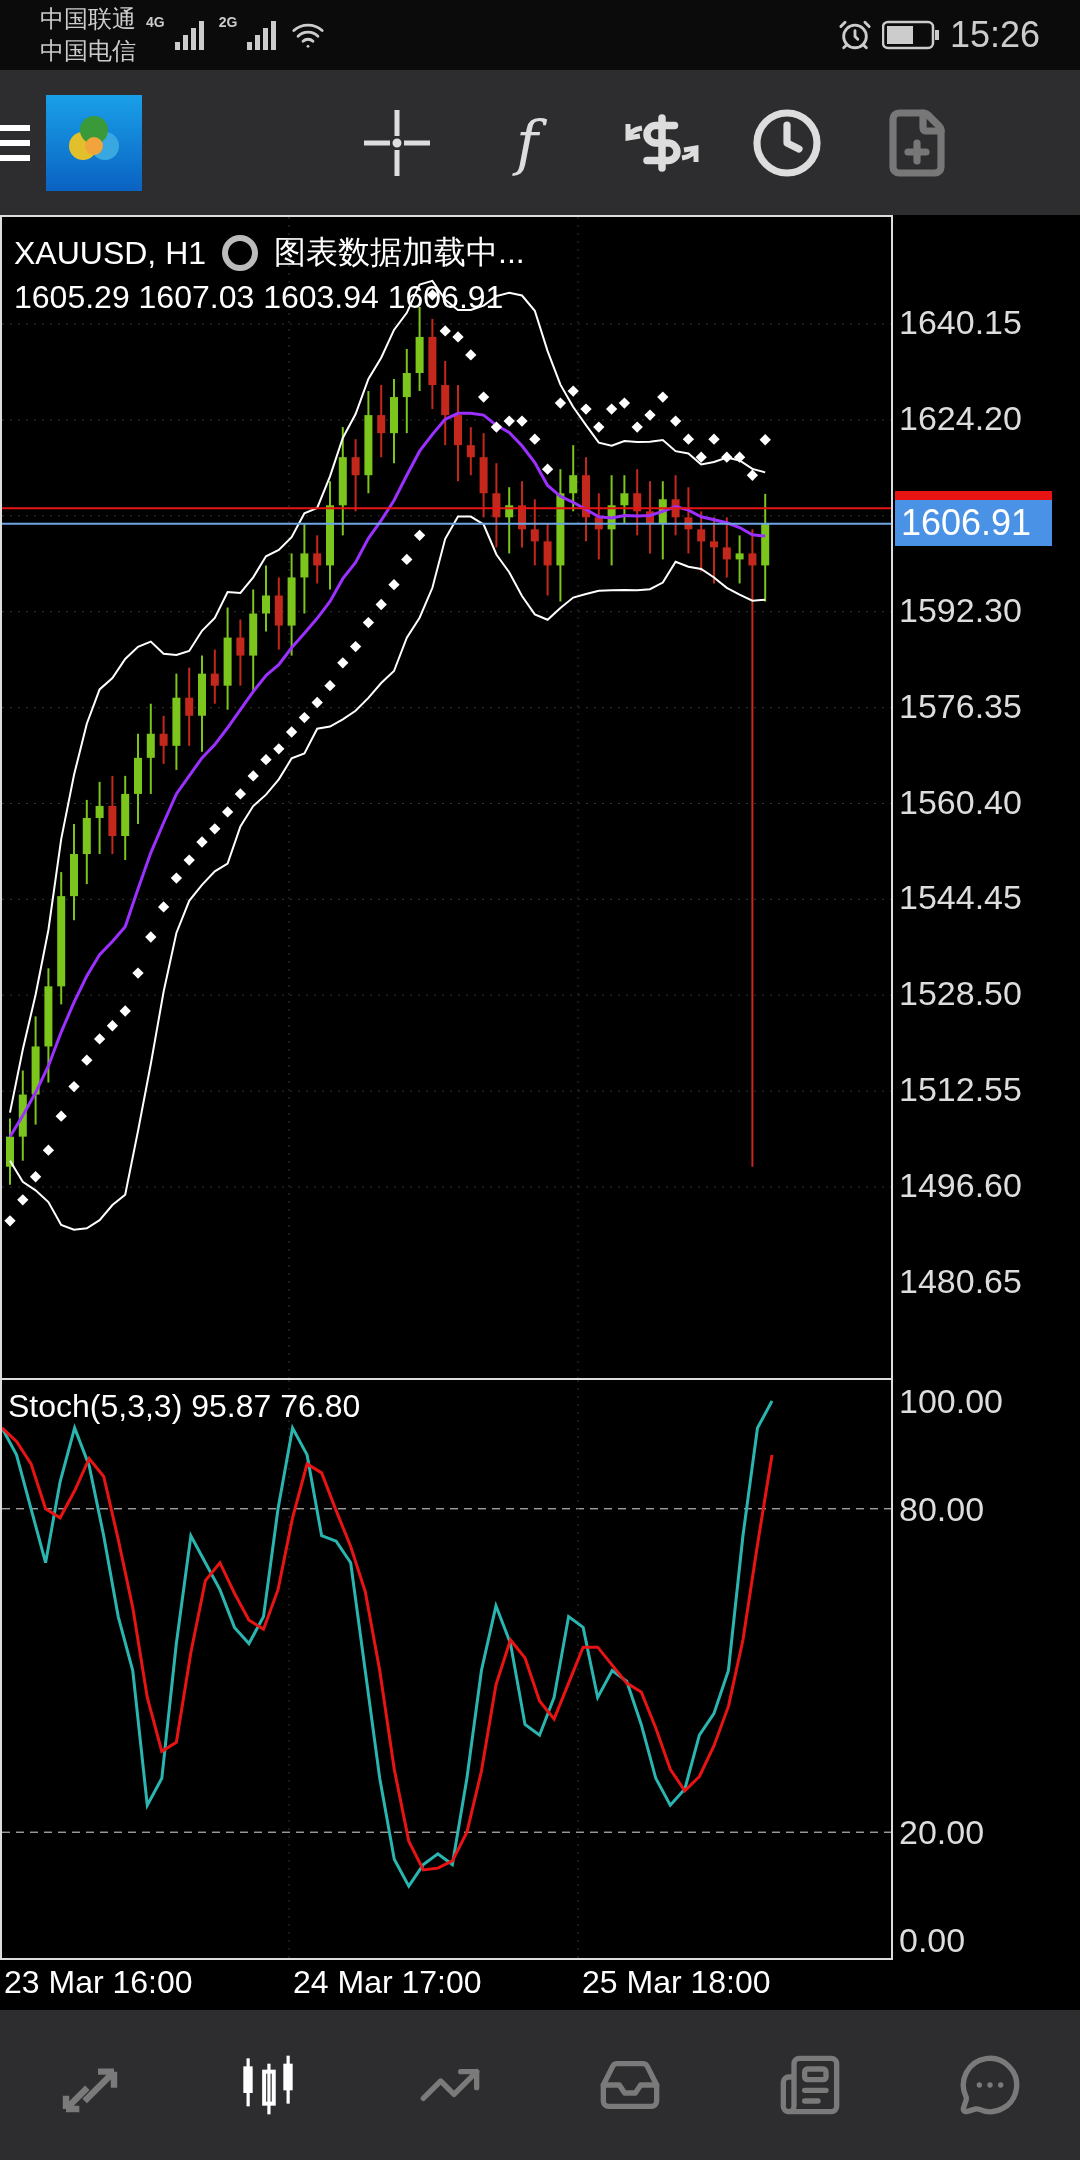 The image size is (1080, 2160). What do you see at coordinates (990, 2085) in the screenshot?
I see `chat-bubble-icon` at bounding box center [990, 2085].